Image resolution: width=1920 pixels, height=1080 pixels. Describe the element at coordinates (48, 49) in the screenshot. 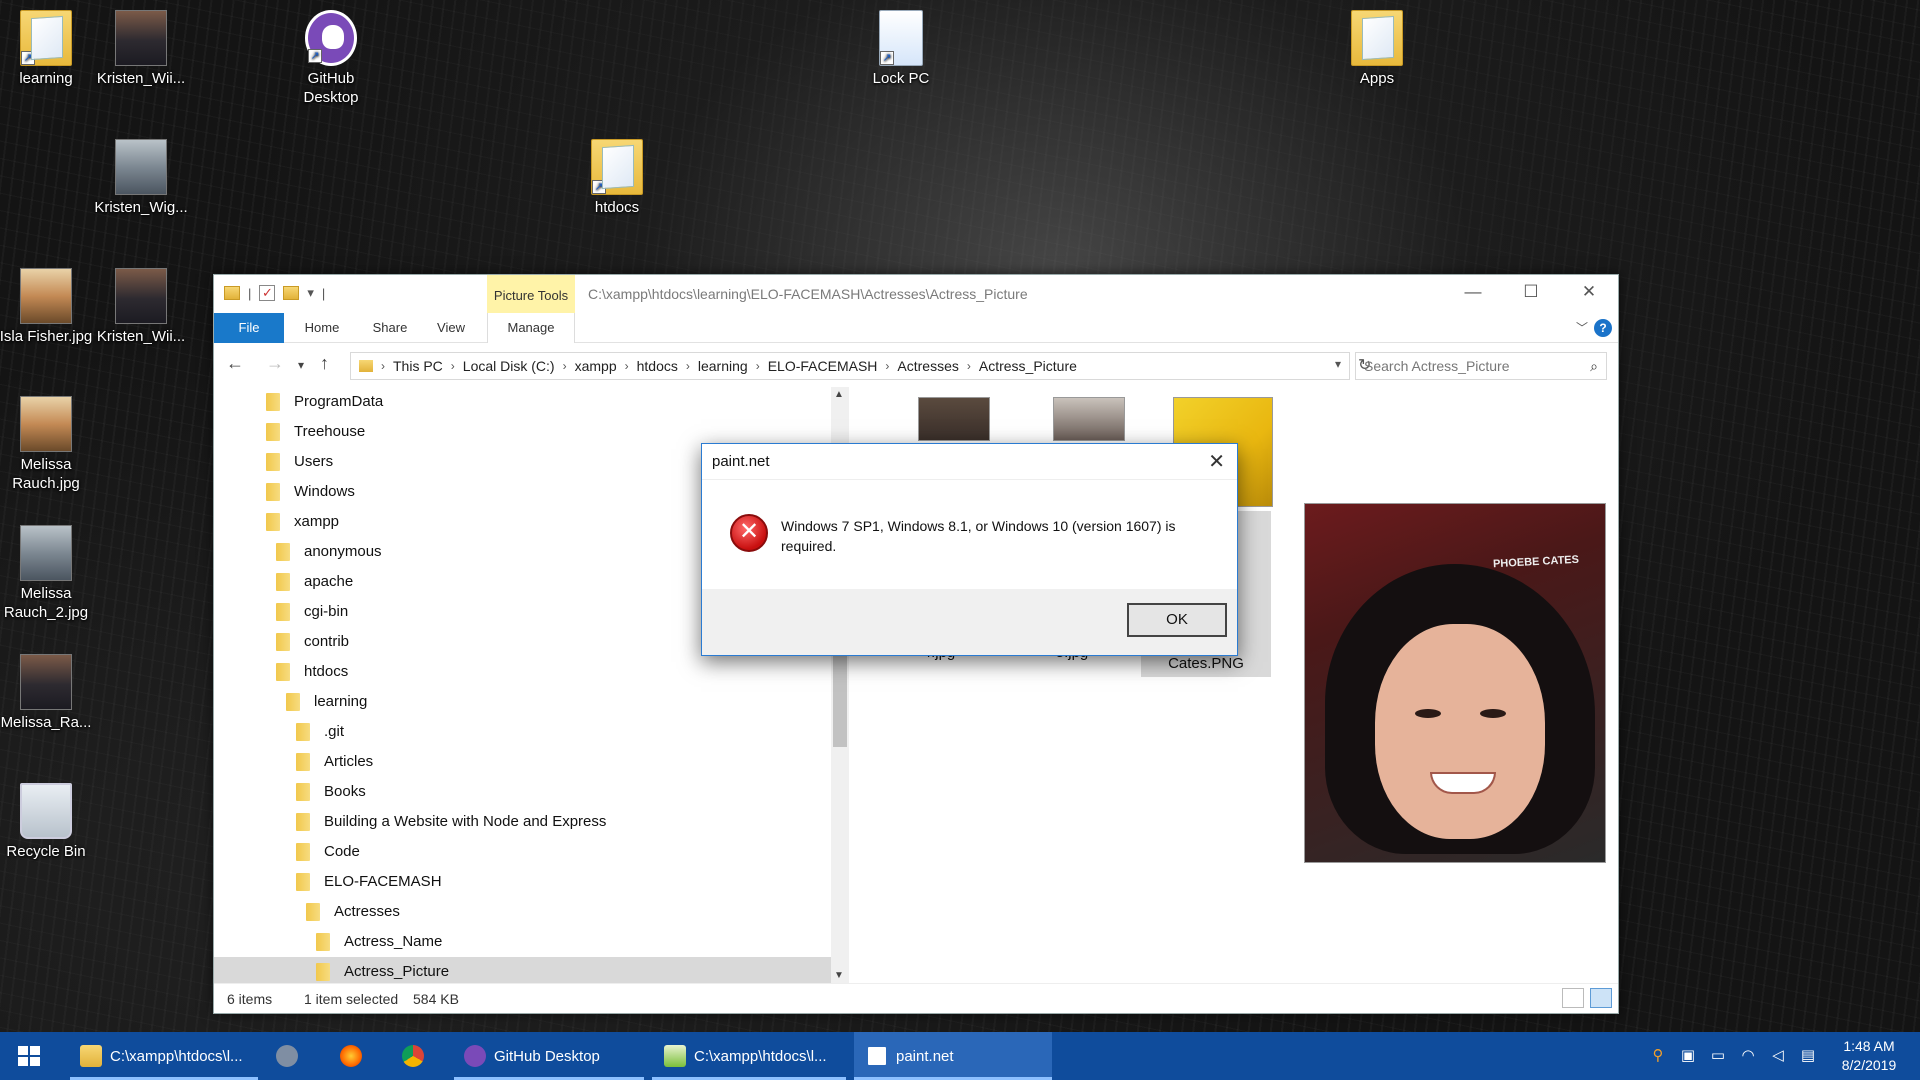

I see `desktop-icon-learning: ↗ learning` at that location.